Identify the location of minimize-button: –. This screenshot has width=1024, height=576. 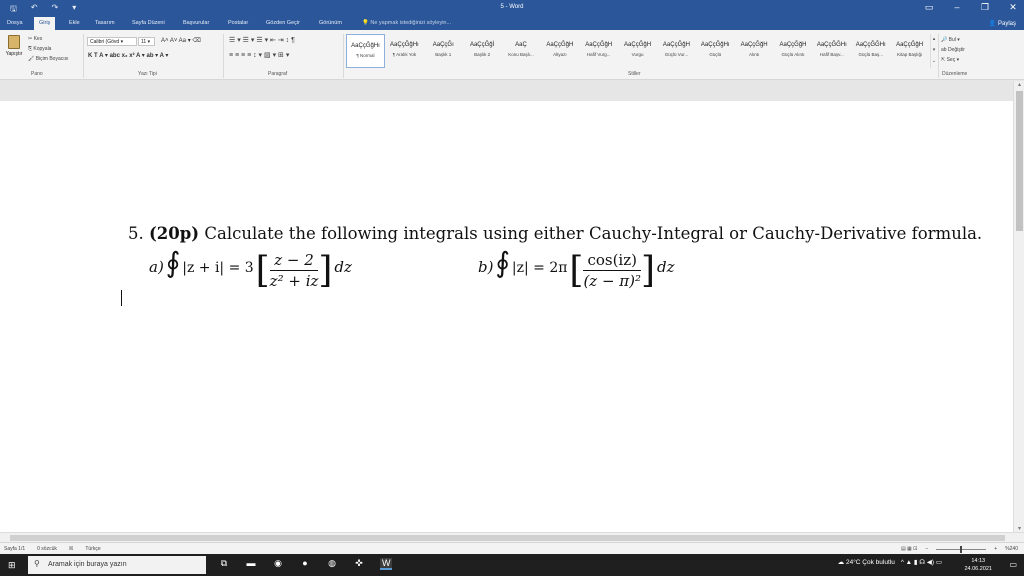
(957, 7).